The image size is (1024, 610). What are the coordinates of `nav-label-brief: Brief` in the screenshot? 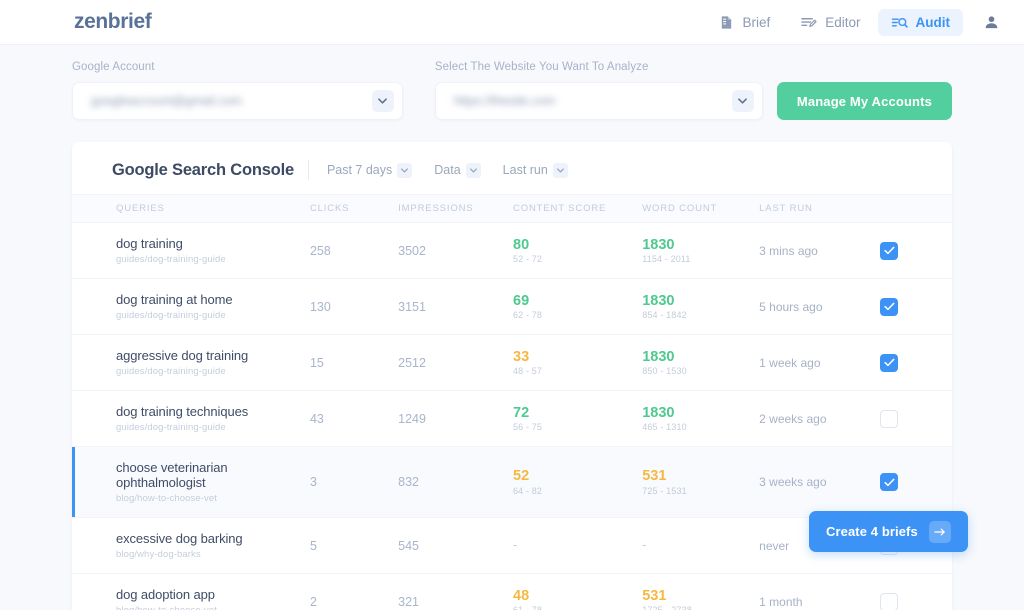 It's located at (756, 22).